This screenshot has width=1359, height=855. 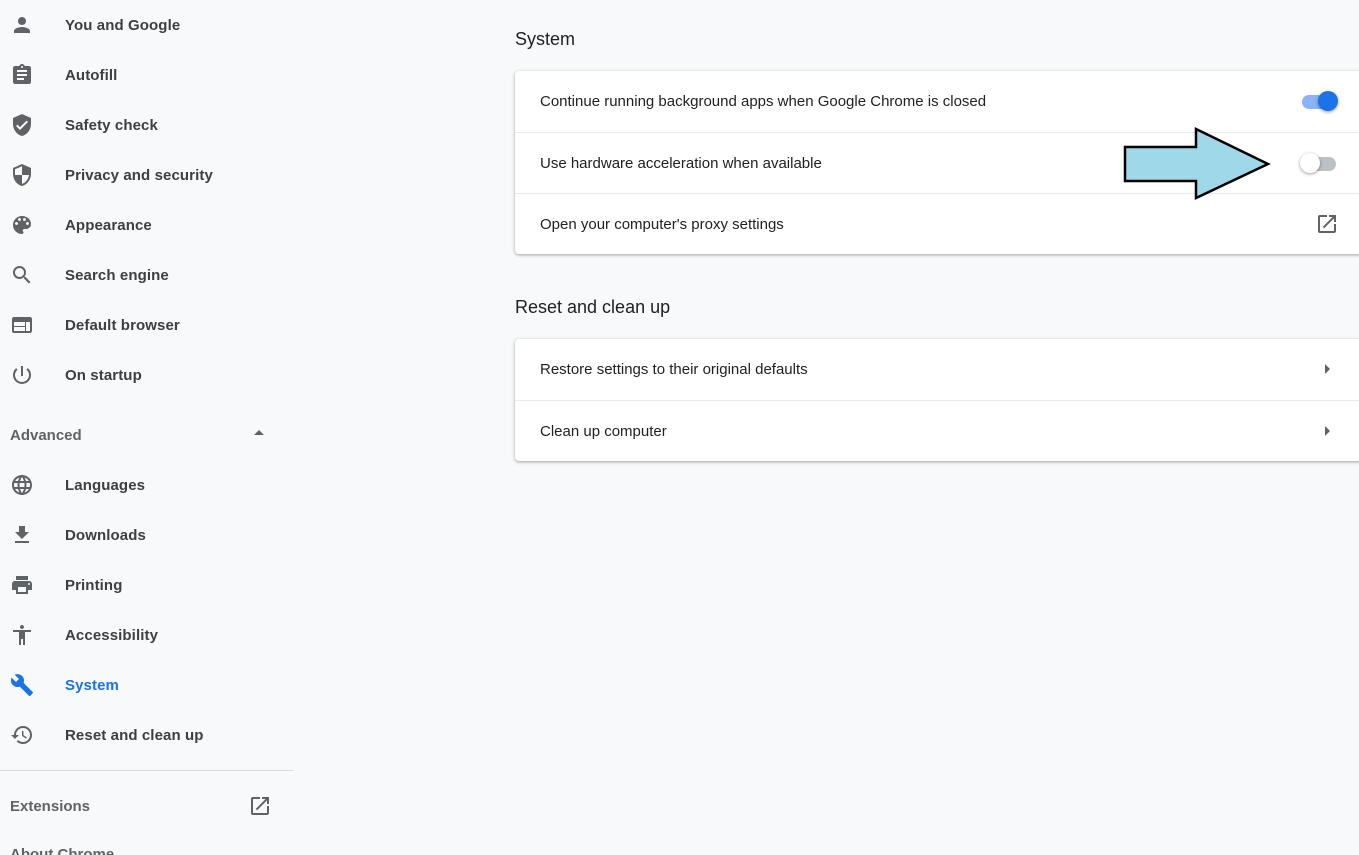 What do you see at coordinates (134, 735) in the screenshot?
I see `sidebar-item-label: Reset and clean up` at bounding box center [134, 735].